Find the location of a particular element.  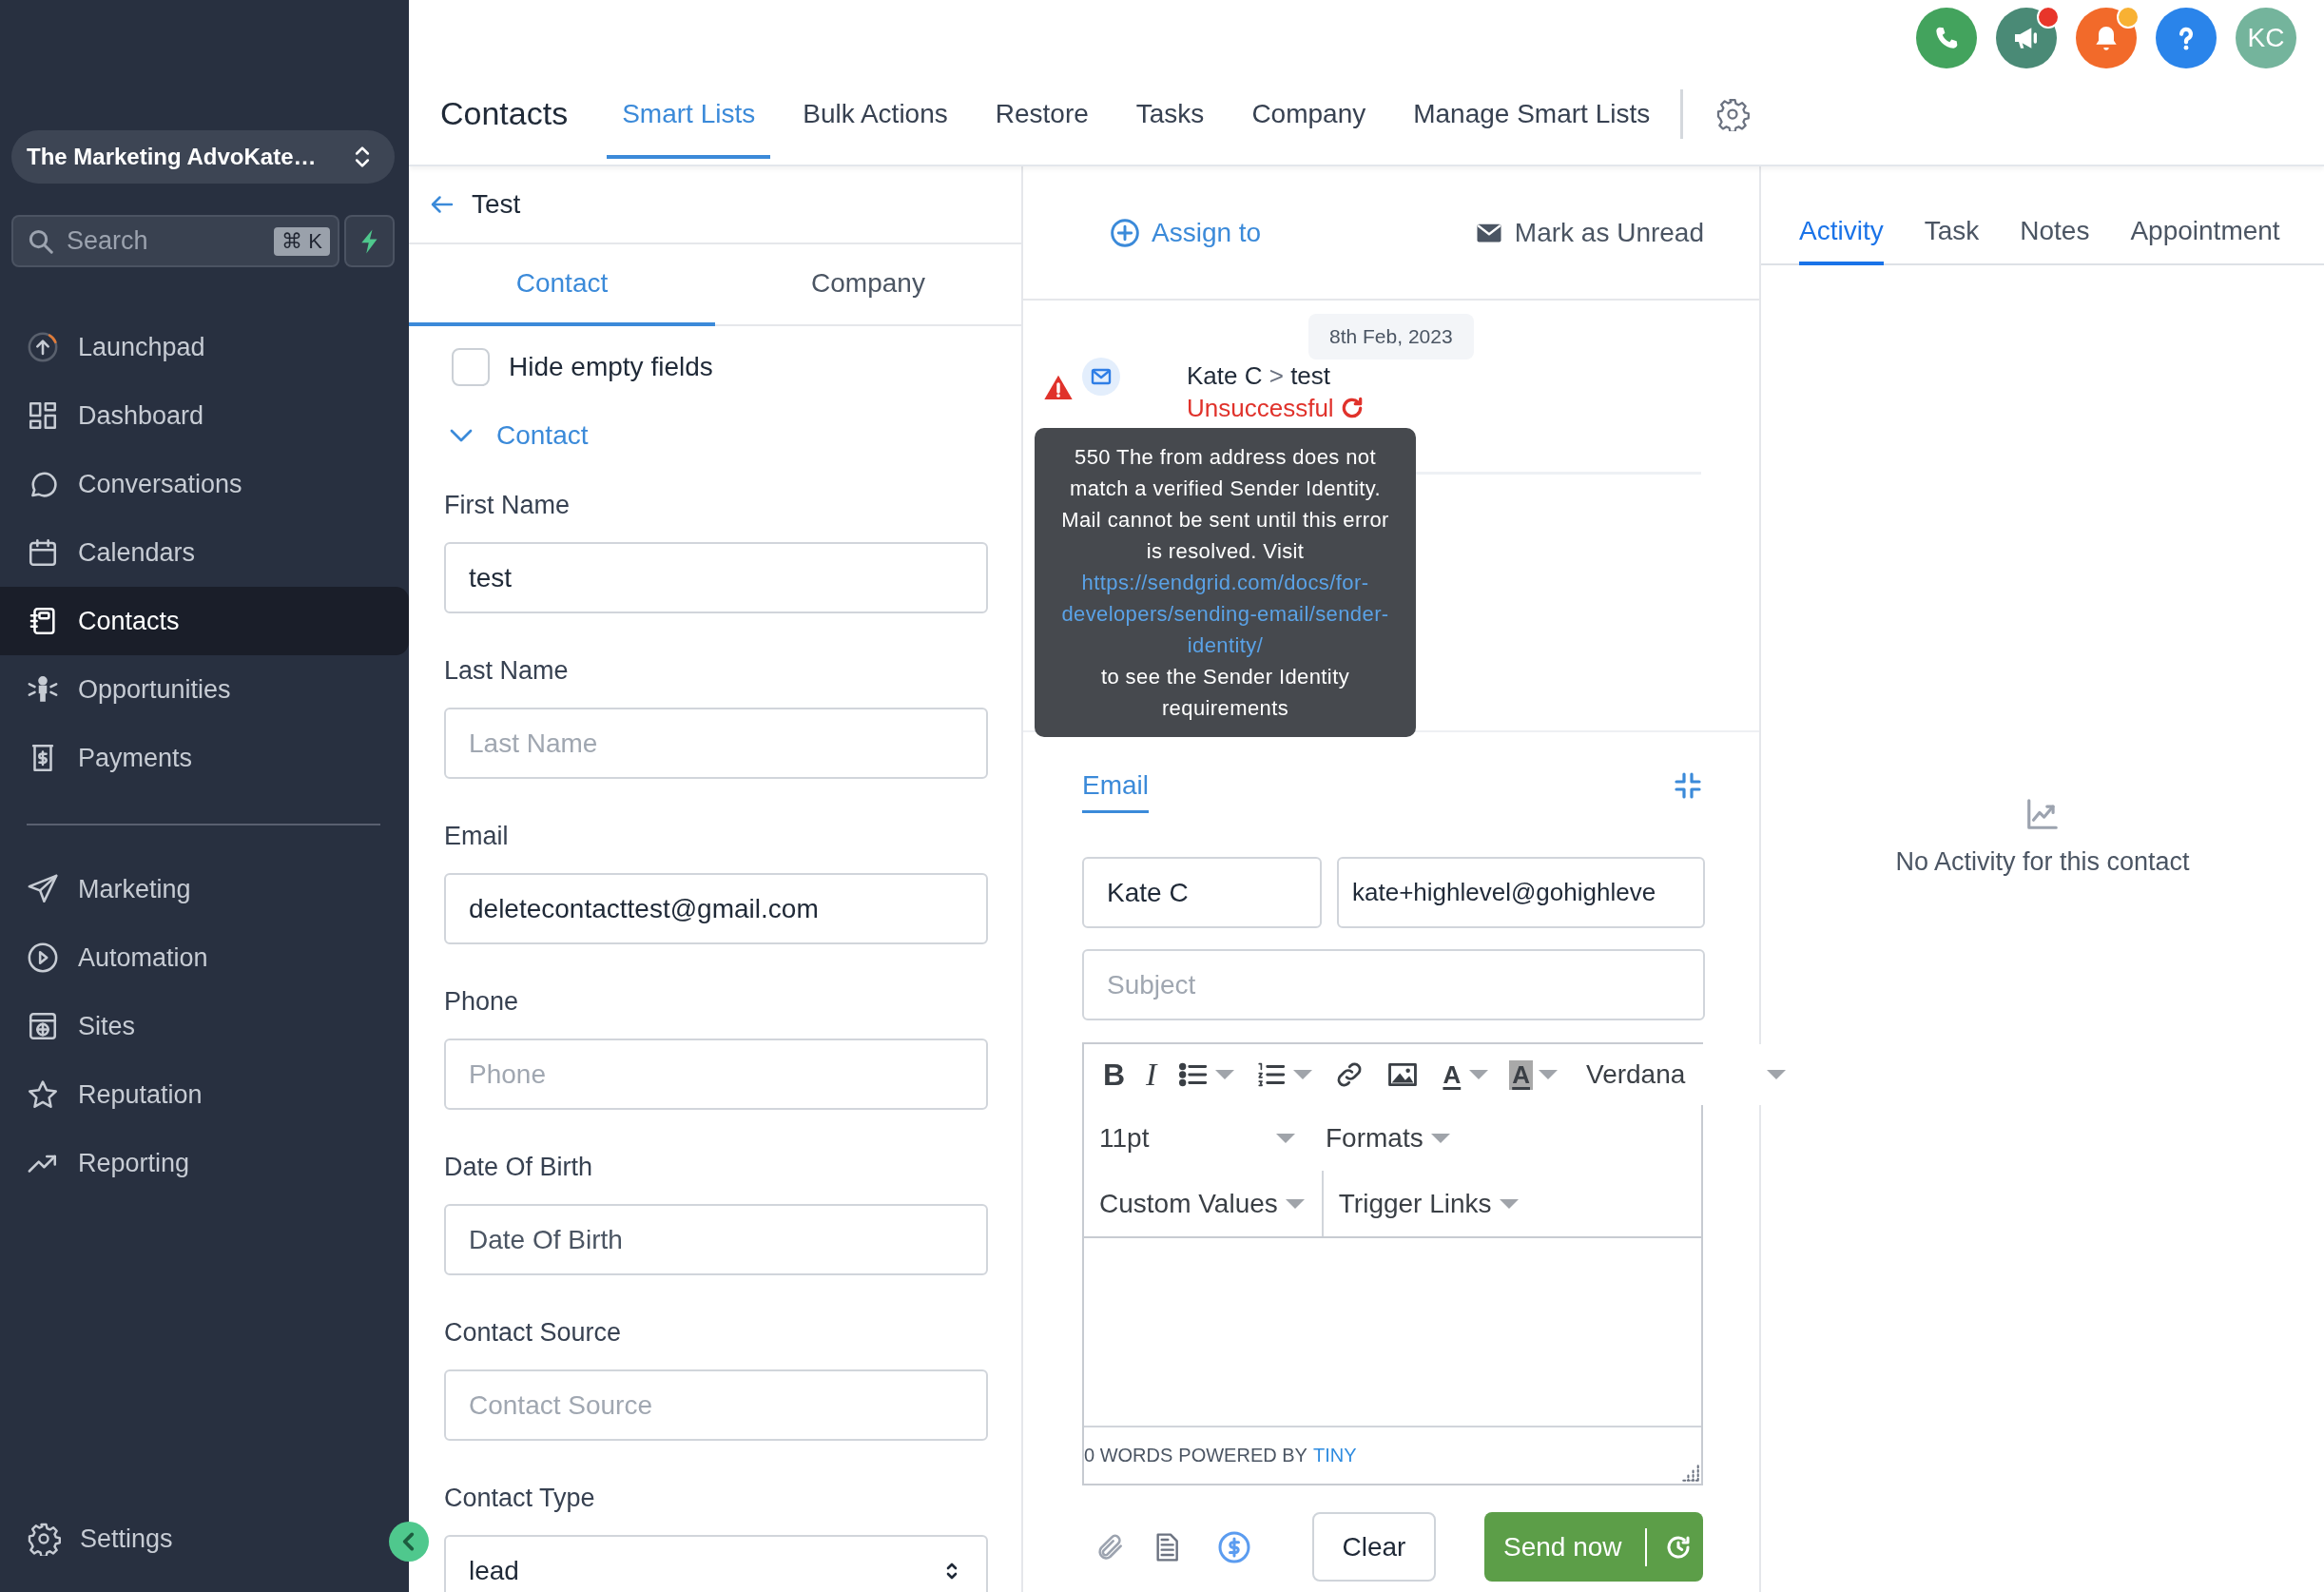

checkbox-label: Hide empty fields is located at coordinates (611, 367).